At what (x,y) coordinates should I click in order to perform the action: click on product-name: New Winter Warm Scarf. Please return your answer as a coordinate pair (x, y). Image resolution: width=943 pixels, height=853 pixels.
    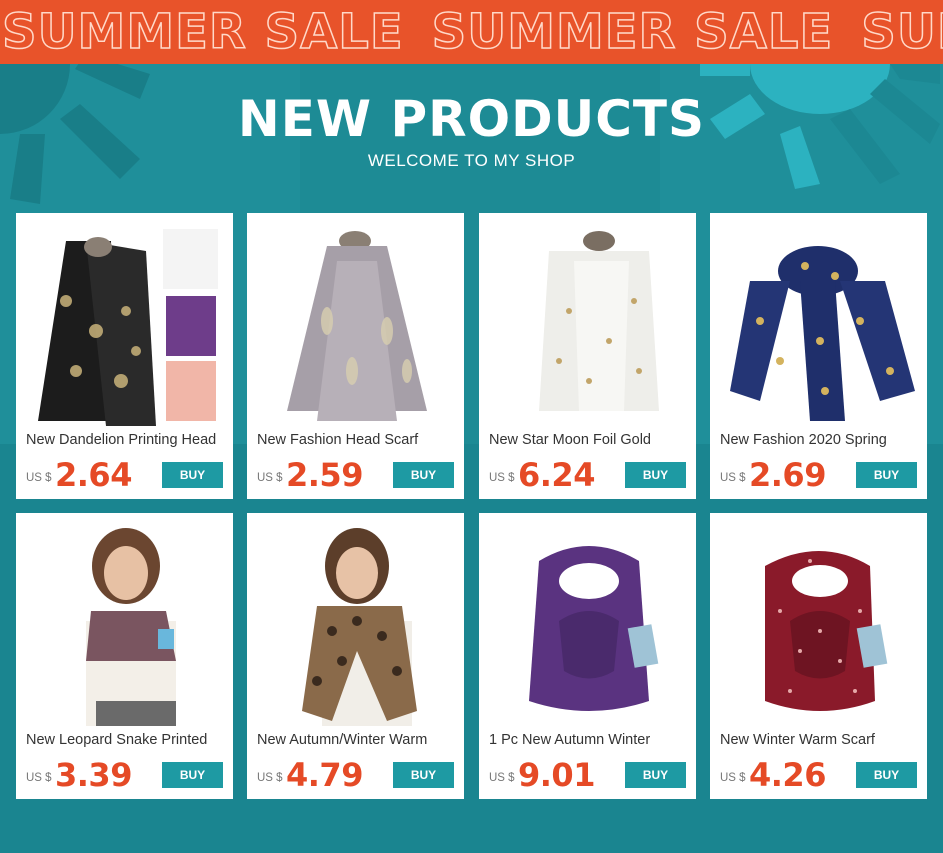
    Looking at the image, I should click on (820, 740).